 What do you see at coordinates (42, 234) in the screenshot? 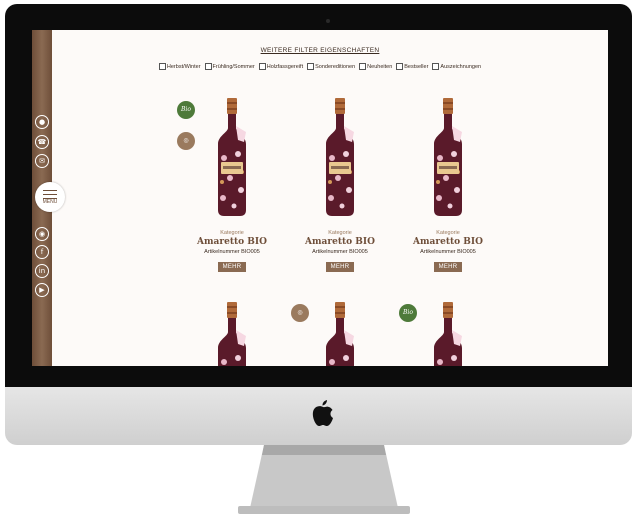
I see `instagram-icon: ◉` at bounding box center [42, 234].